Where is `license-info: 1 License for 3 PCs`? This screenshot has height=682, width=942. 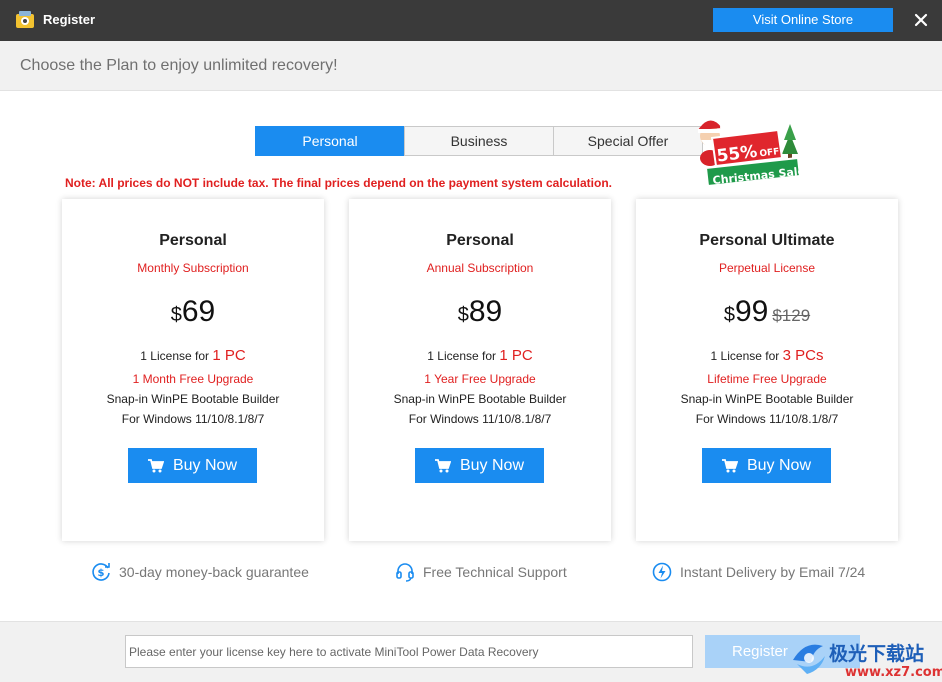
license-info: 1 License for 3 PCs is located at coordinates (767, 355).